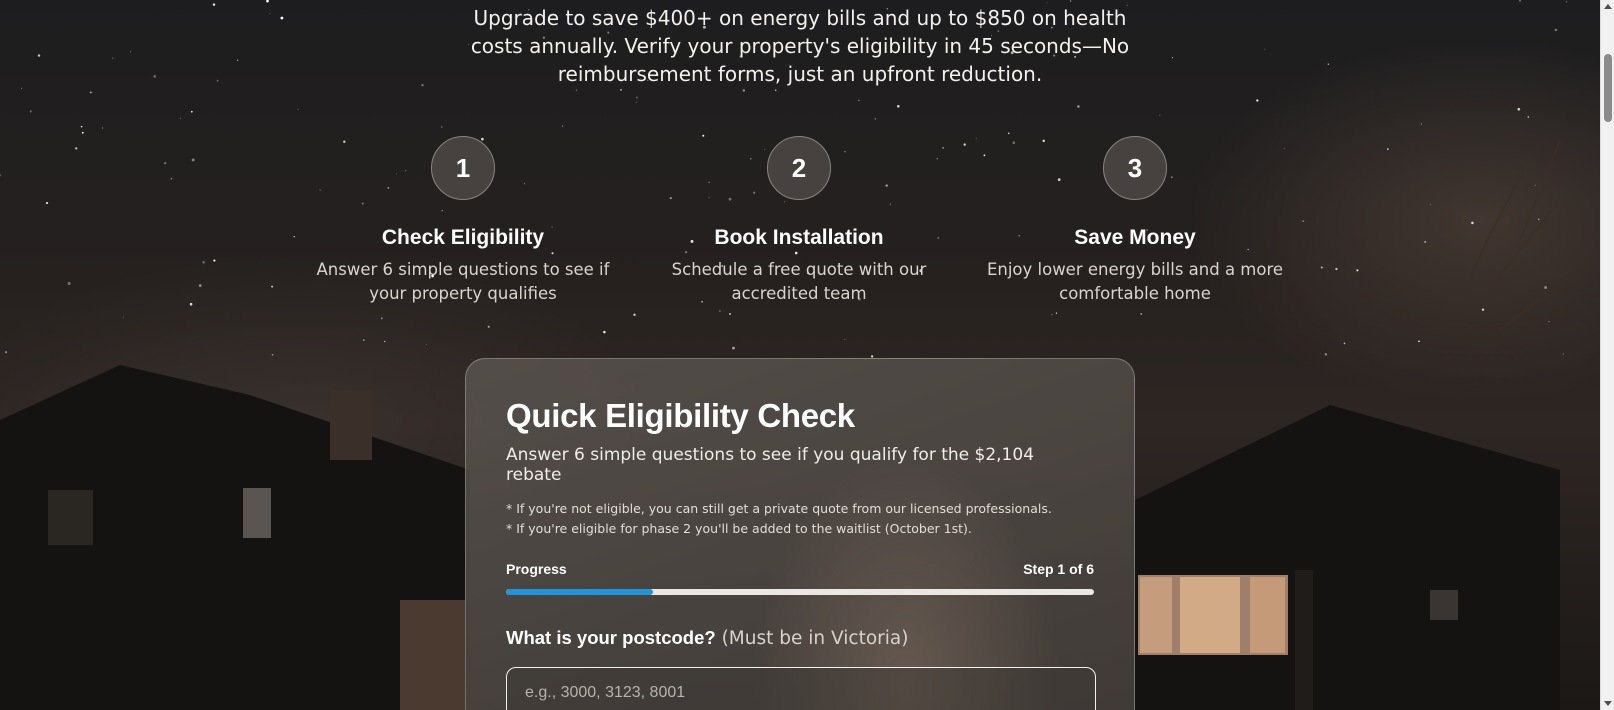 Image resolution: width=1614 pixels, height=710 pixels. What do you see at coordinates (463, 237) in the screenshot?
I see `step-title: Check Eligibility` at bounding box center [463, 237].